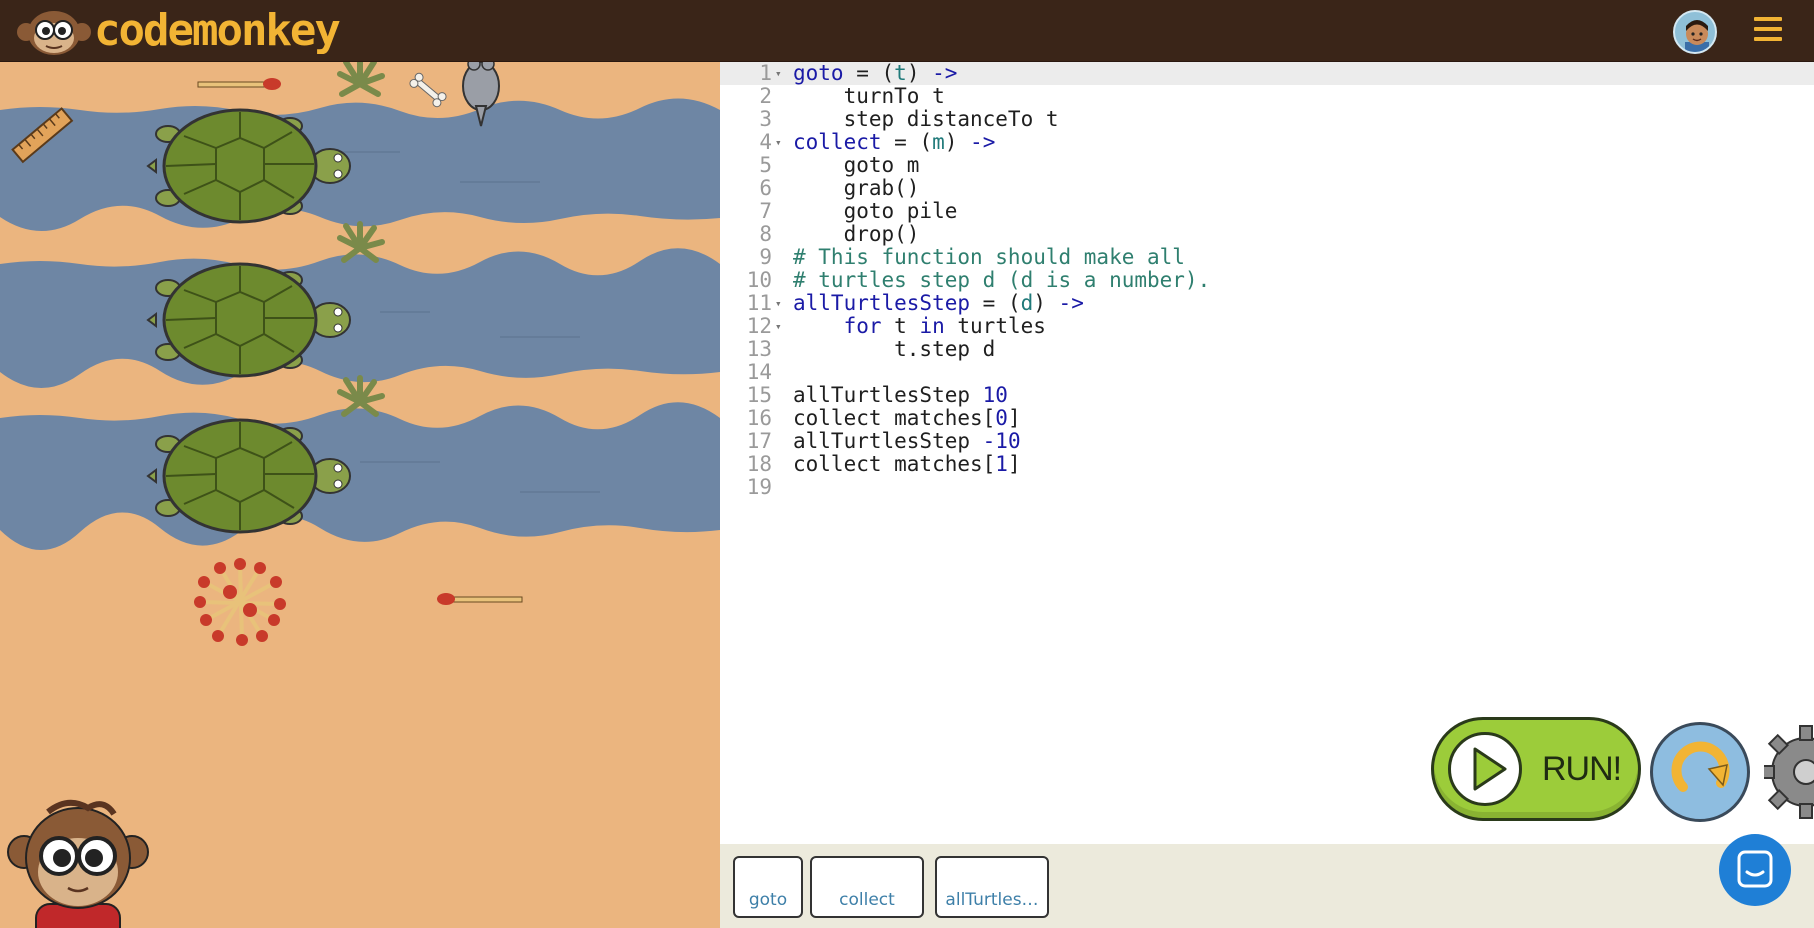 The width and height of the screenshot is (1814, 928). Describe the element at coordinates (1267, 372) in the screenshot. I see `code-line: 14` at that location.